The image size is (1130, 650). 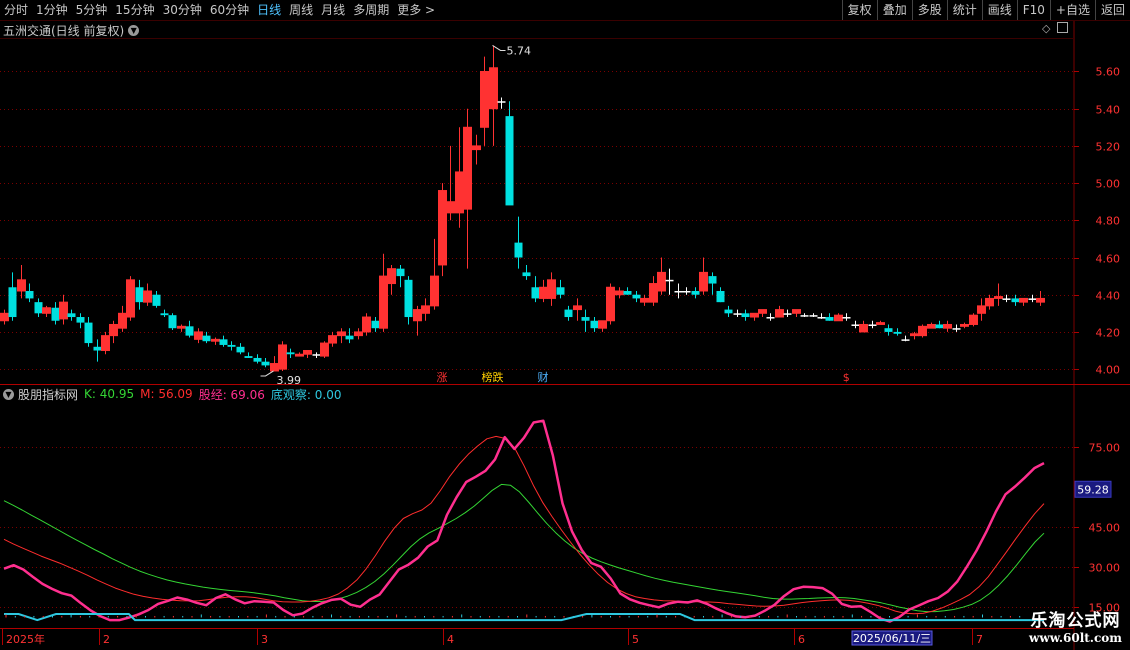 What do you see at coordinates (801, 639) in the screenshot?
I see `date-label: 6` at bounding box center [801, 639].